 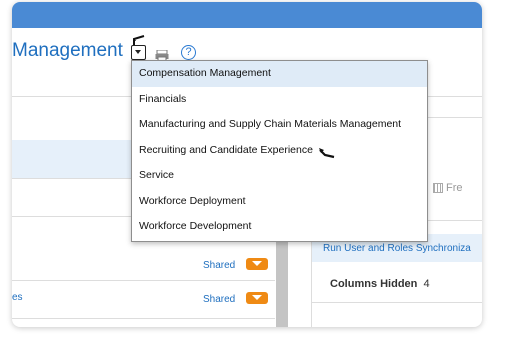 What do you see at coordinates (426, 284) in the screenshot?
I see `columns-hidden-count: 4` at bounding box center [426, 284].